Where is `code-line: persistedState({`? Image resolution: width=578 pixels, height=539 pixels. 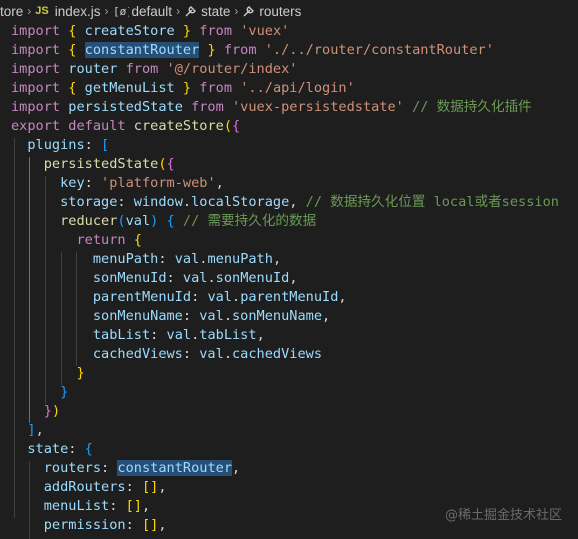 code-line: persistedState({ is located at coordinates (93, 164).